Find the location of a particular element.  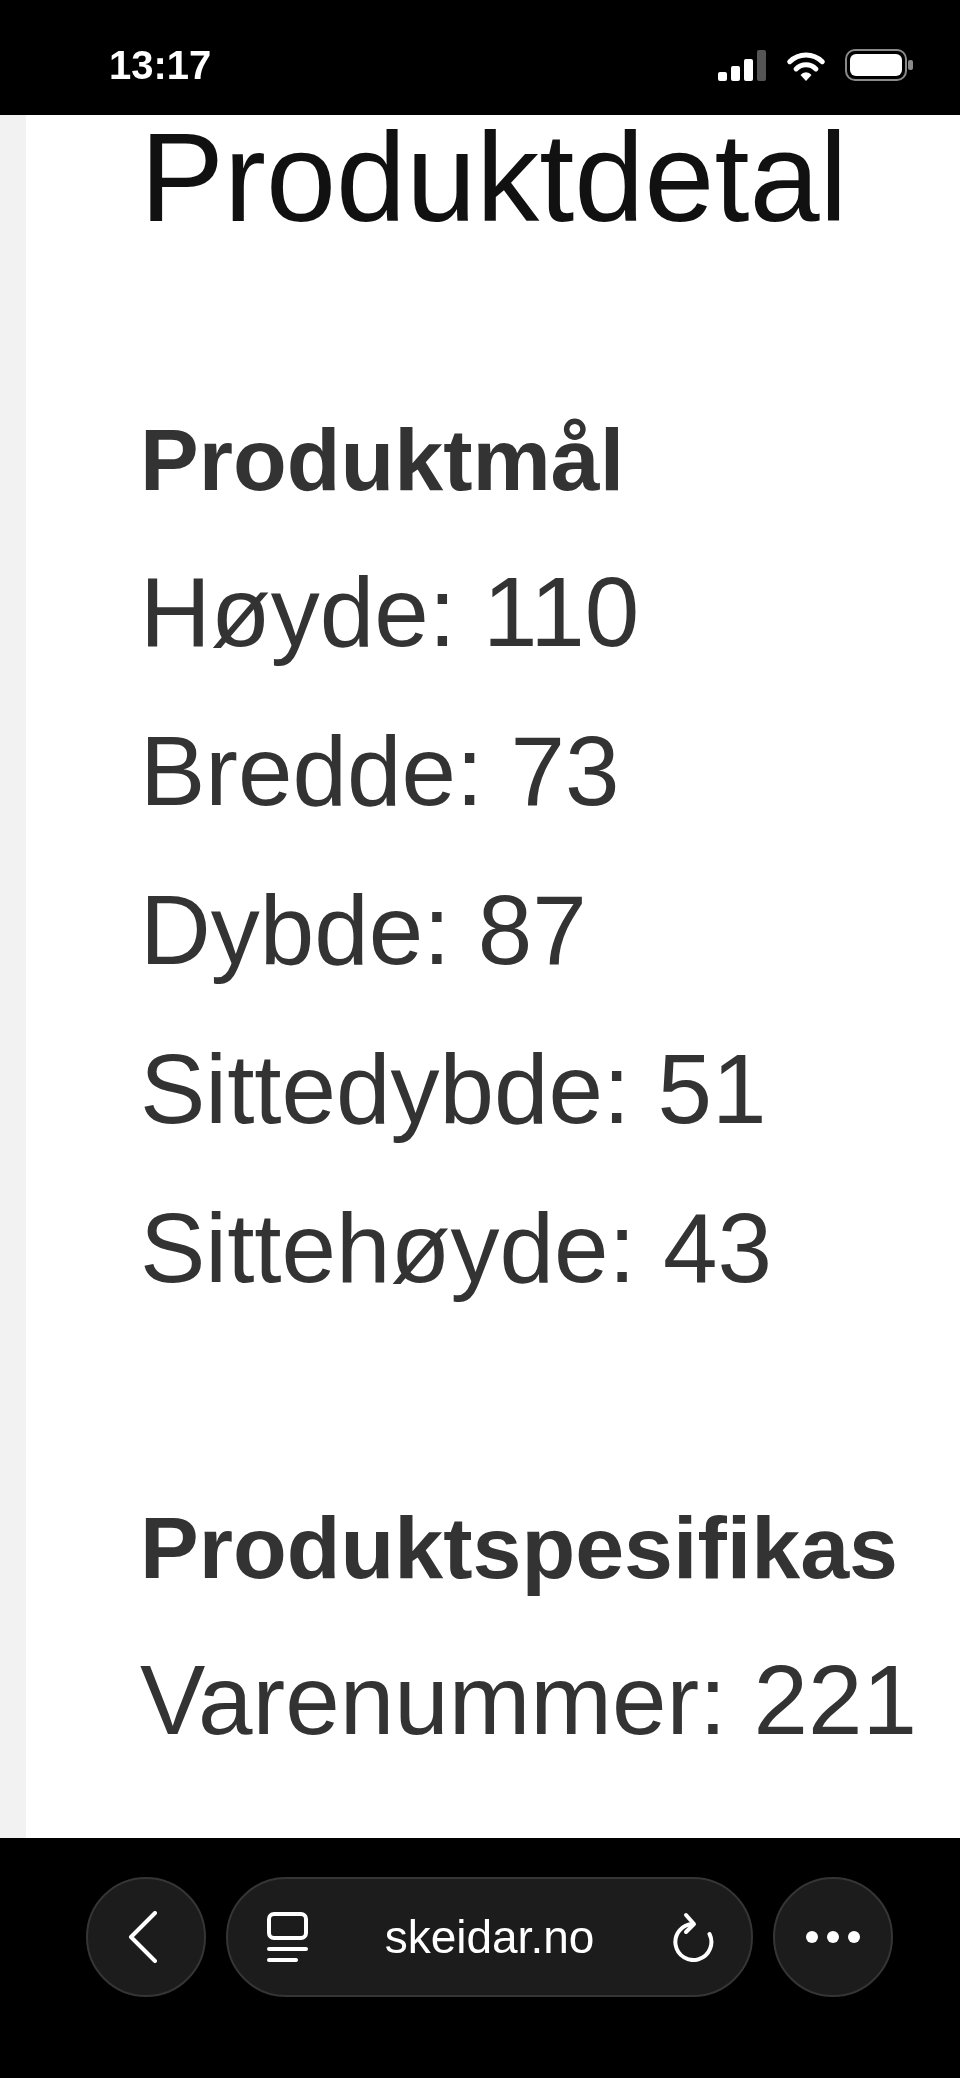

section-heading: Produktspesifikas is located at coordinates (520, 1548).